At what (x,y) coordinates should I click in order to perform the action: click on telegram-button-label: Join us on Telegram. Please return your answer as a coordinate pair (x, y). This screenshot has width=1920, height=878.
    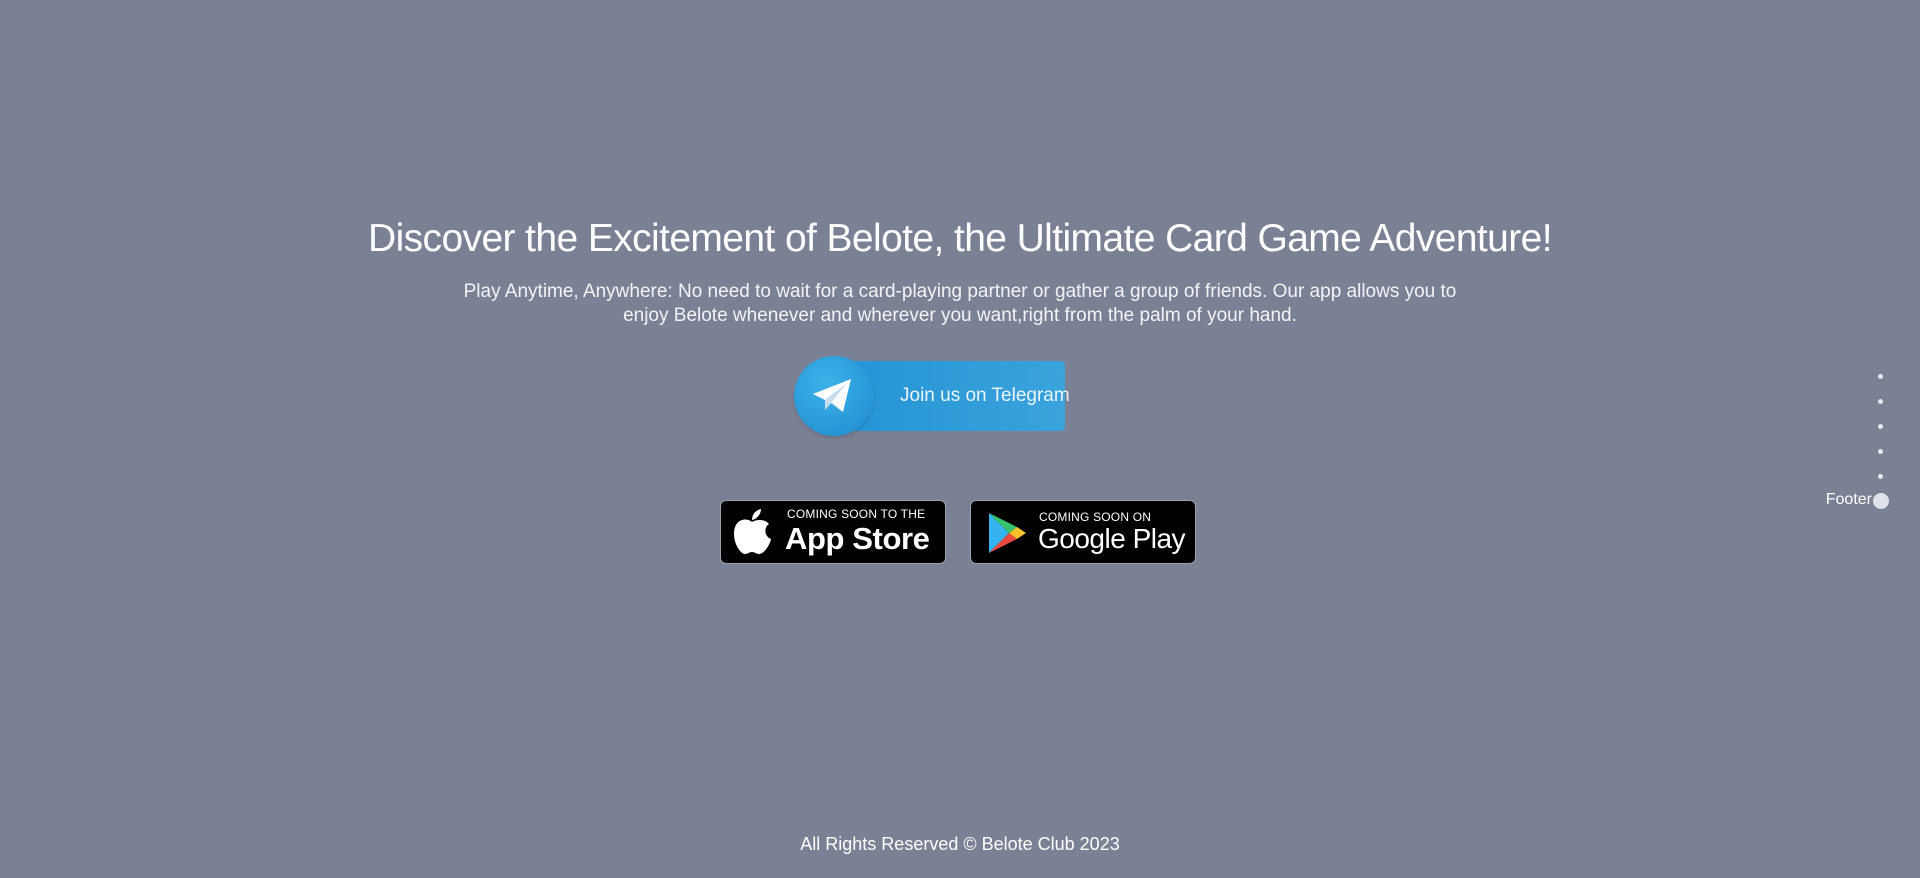
    Looking at the image, I should click on (985, 395).